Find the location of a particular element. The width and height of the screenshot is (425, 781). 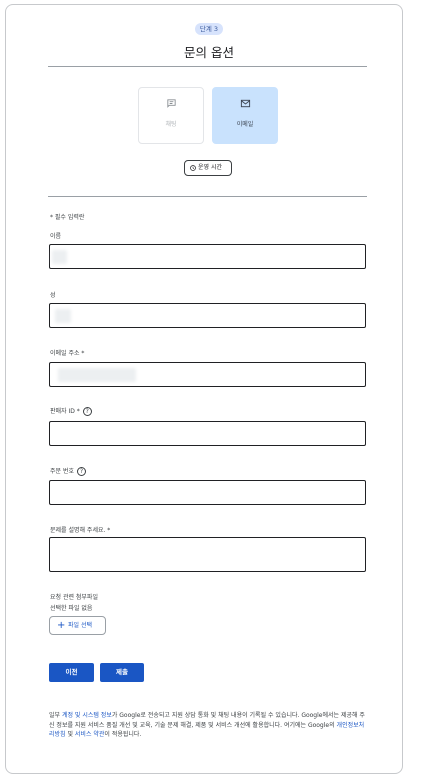

required-note: * 필수 입력란 is located at coordinates (67, 217).